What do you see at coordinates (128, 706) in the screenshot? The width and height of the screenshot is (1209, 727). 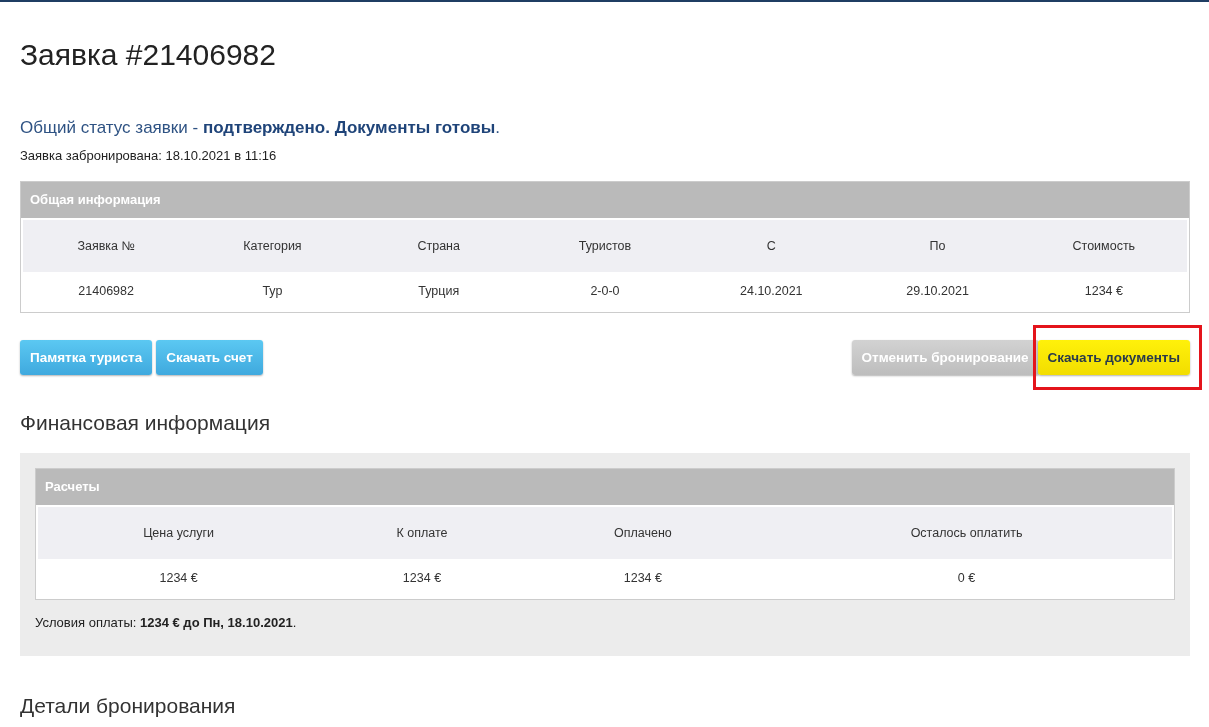 I see `section-heading: Детали бронирования` at bounding box center [128, 706].